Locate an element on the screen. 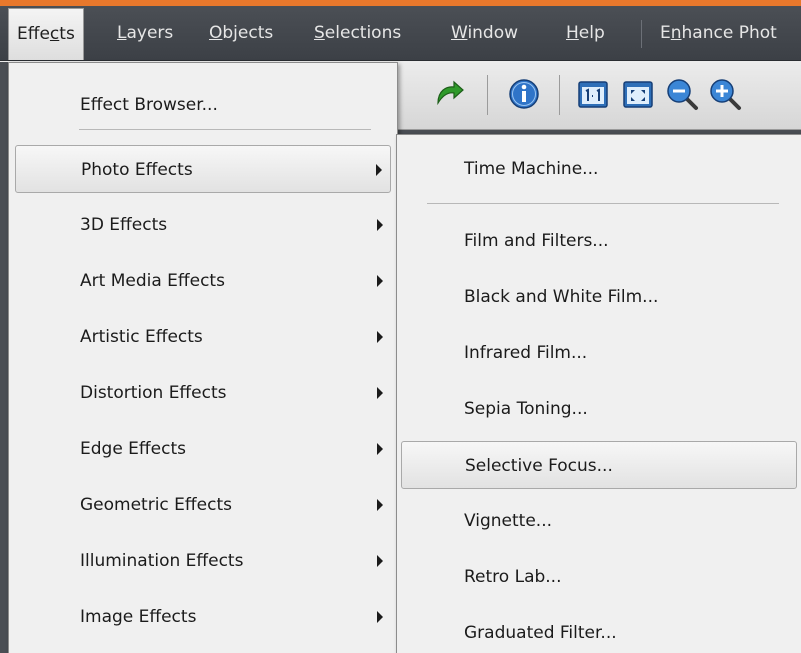  menu-item-distortion-effects: Distortion Effects is located at coordinates (203, 393).